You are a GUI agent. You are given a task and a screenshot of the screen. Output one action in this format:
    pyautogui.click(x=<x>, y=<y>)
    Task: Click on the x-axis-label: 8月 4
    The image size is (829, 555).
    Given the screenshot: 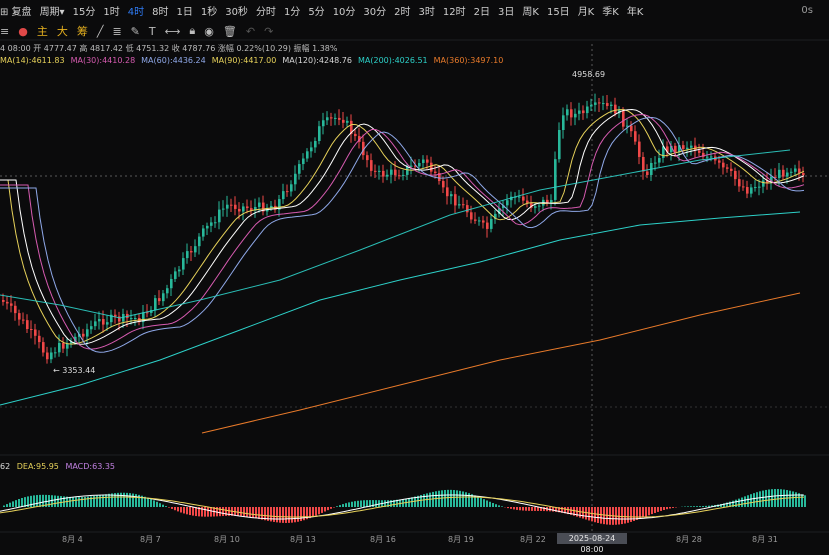 What is the action you would take?
    pyautogui.click(x=72, y=539)
    